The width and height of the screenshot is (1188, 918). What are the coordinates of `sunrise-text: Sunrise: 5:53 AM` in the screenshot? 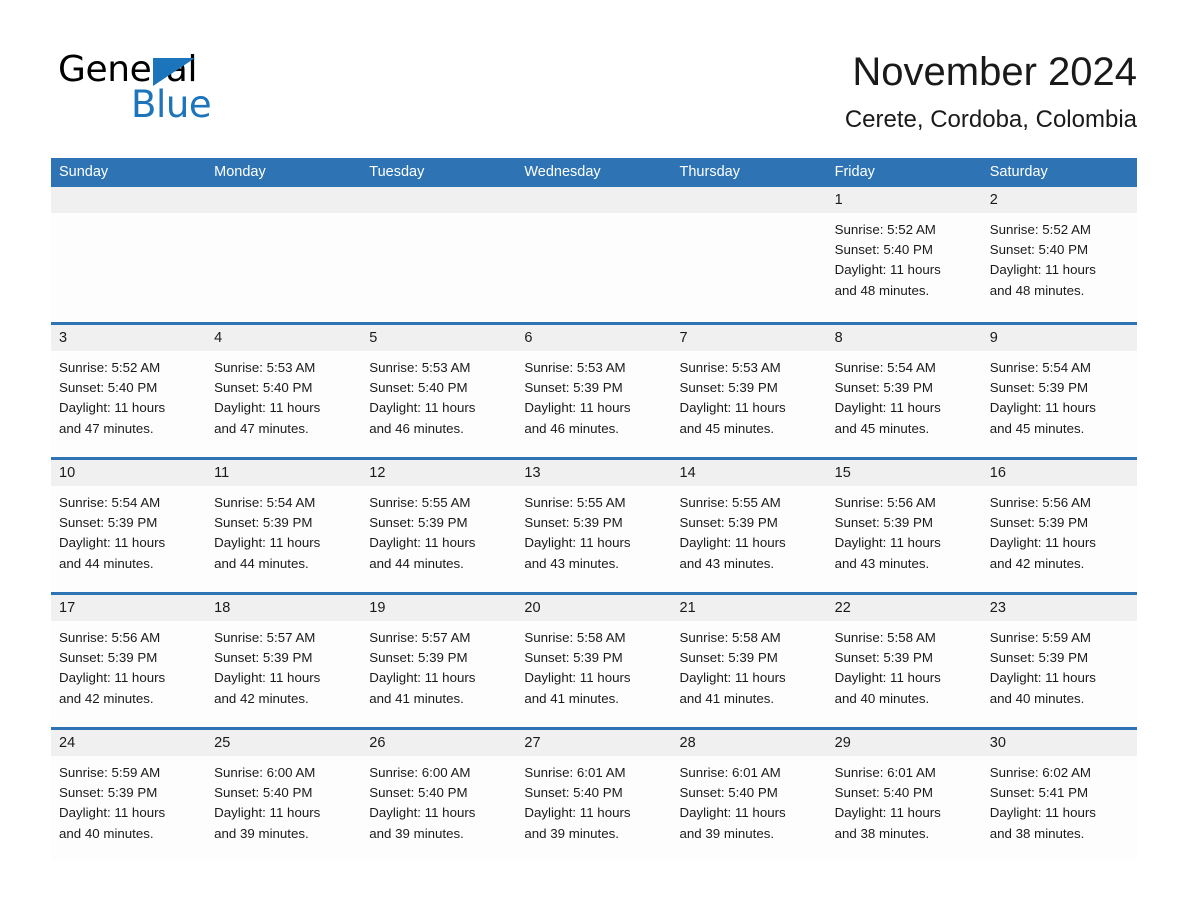 It's located at (575, 367).